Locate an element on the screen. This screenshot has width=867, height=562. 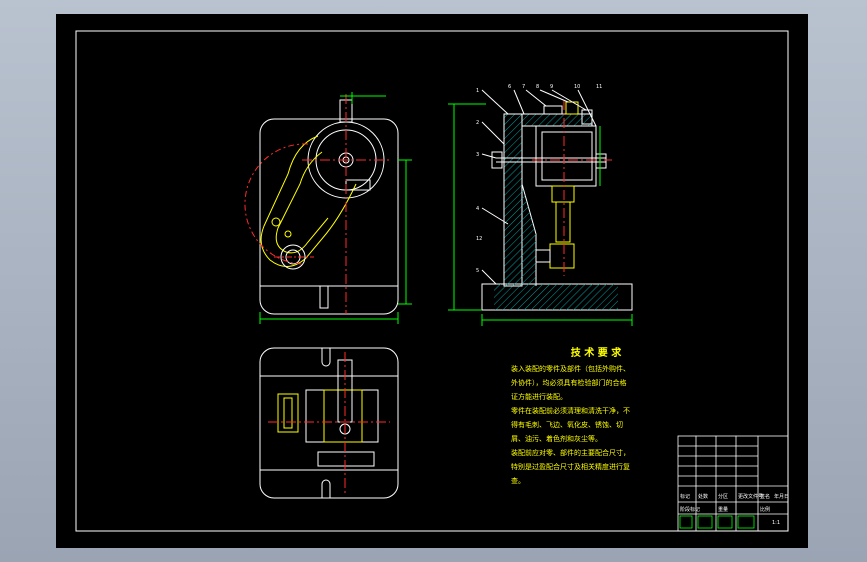
title-block is located at coordinates (733, 483).